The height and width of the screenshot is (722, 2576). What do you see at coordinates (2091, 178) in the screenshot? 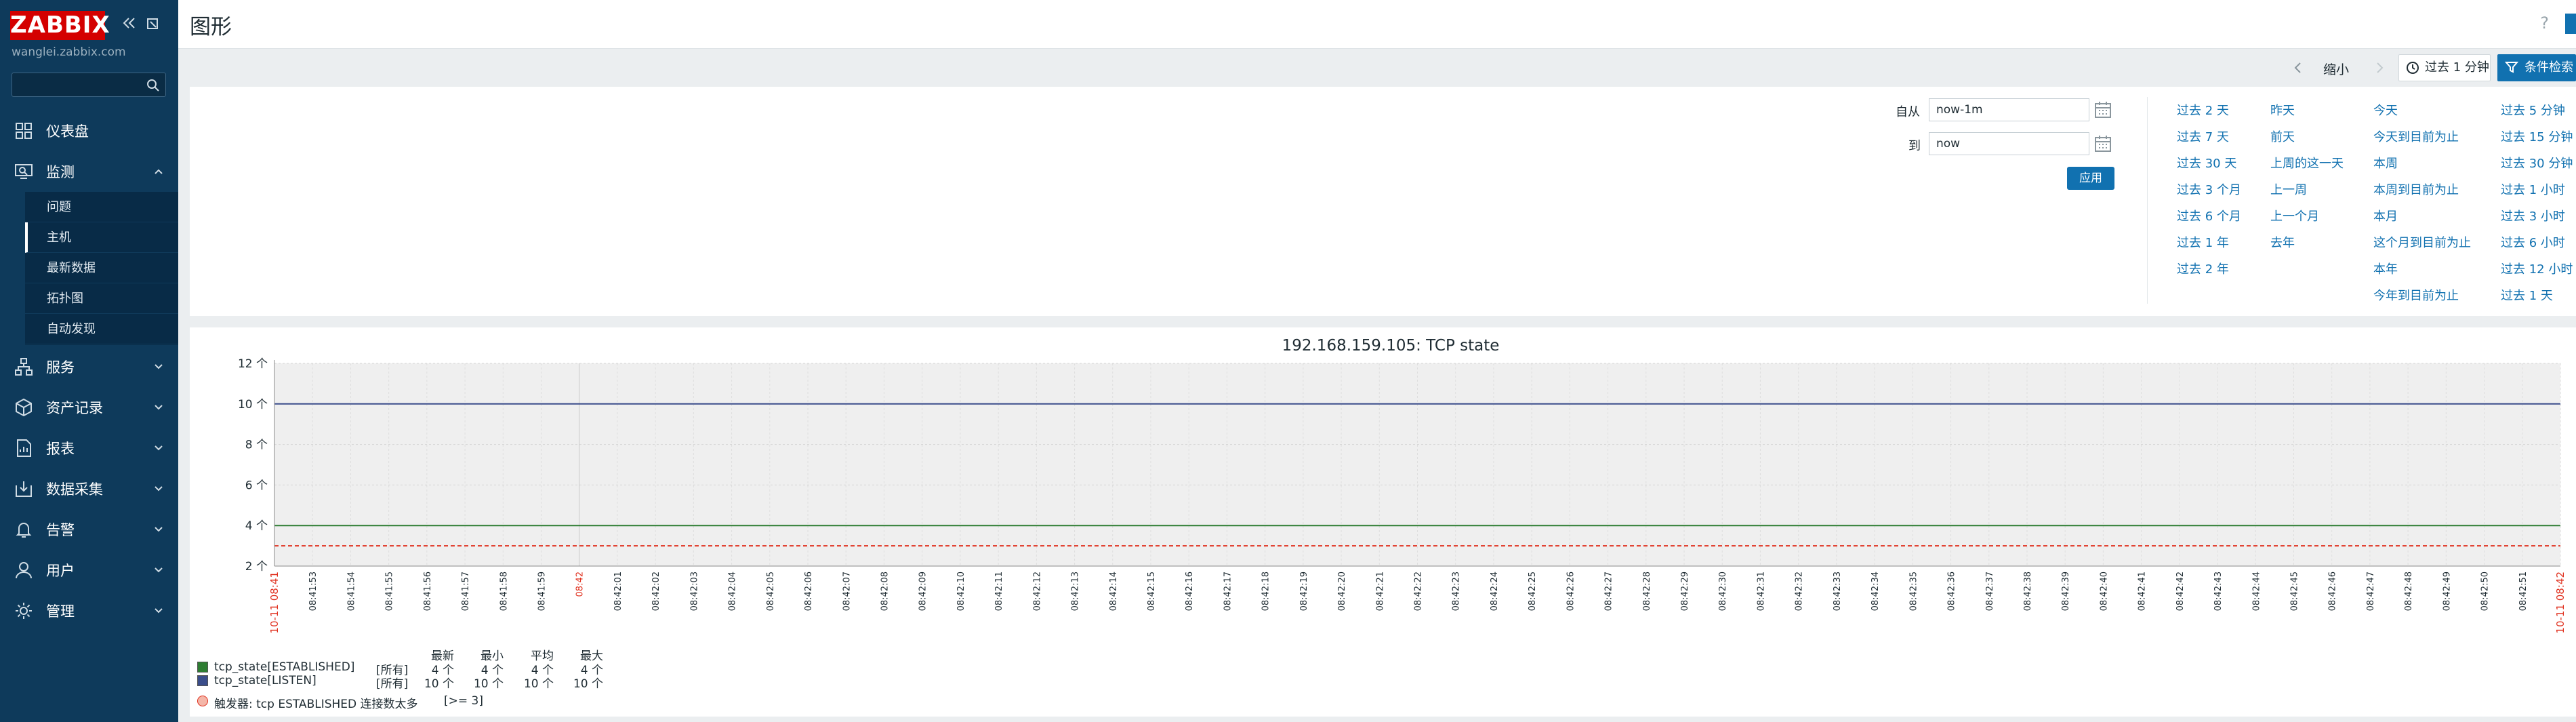
I see `apply-button: 应用` at bounding box center [2091, 178].